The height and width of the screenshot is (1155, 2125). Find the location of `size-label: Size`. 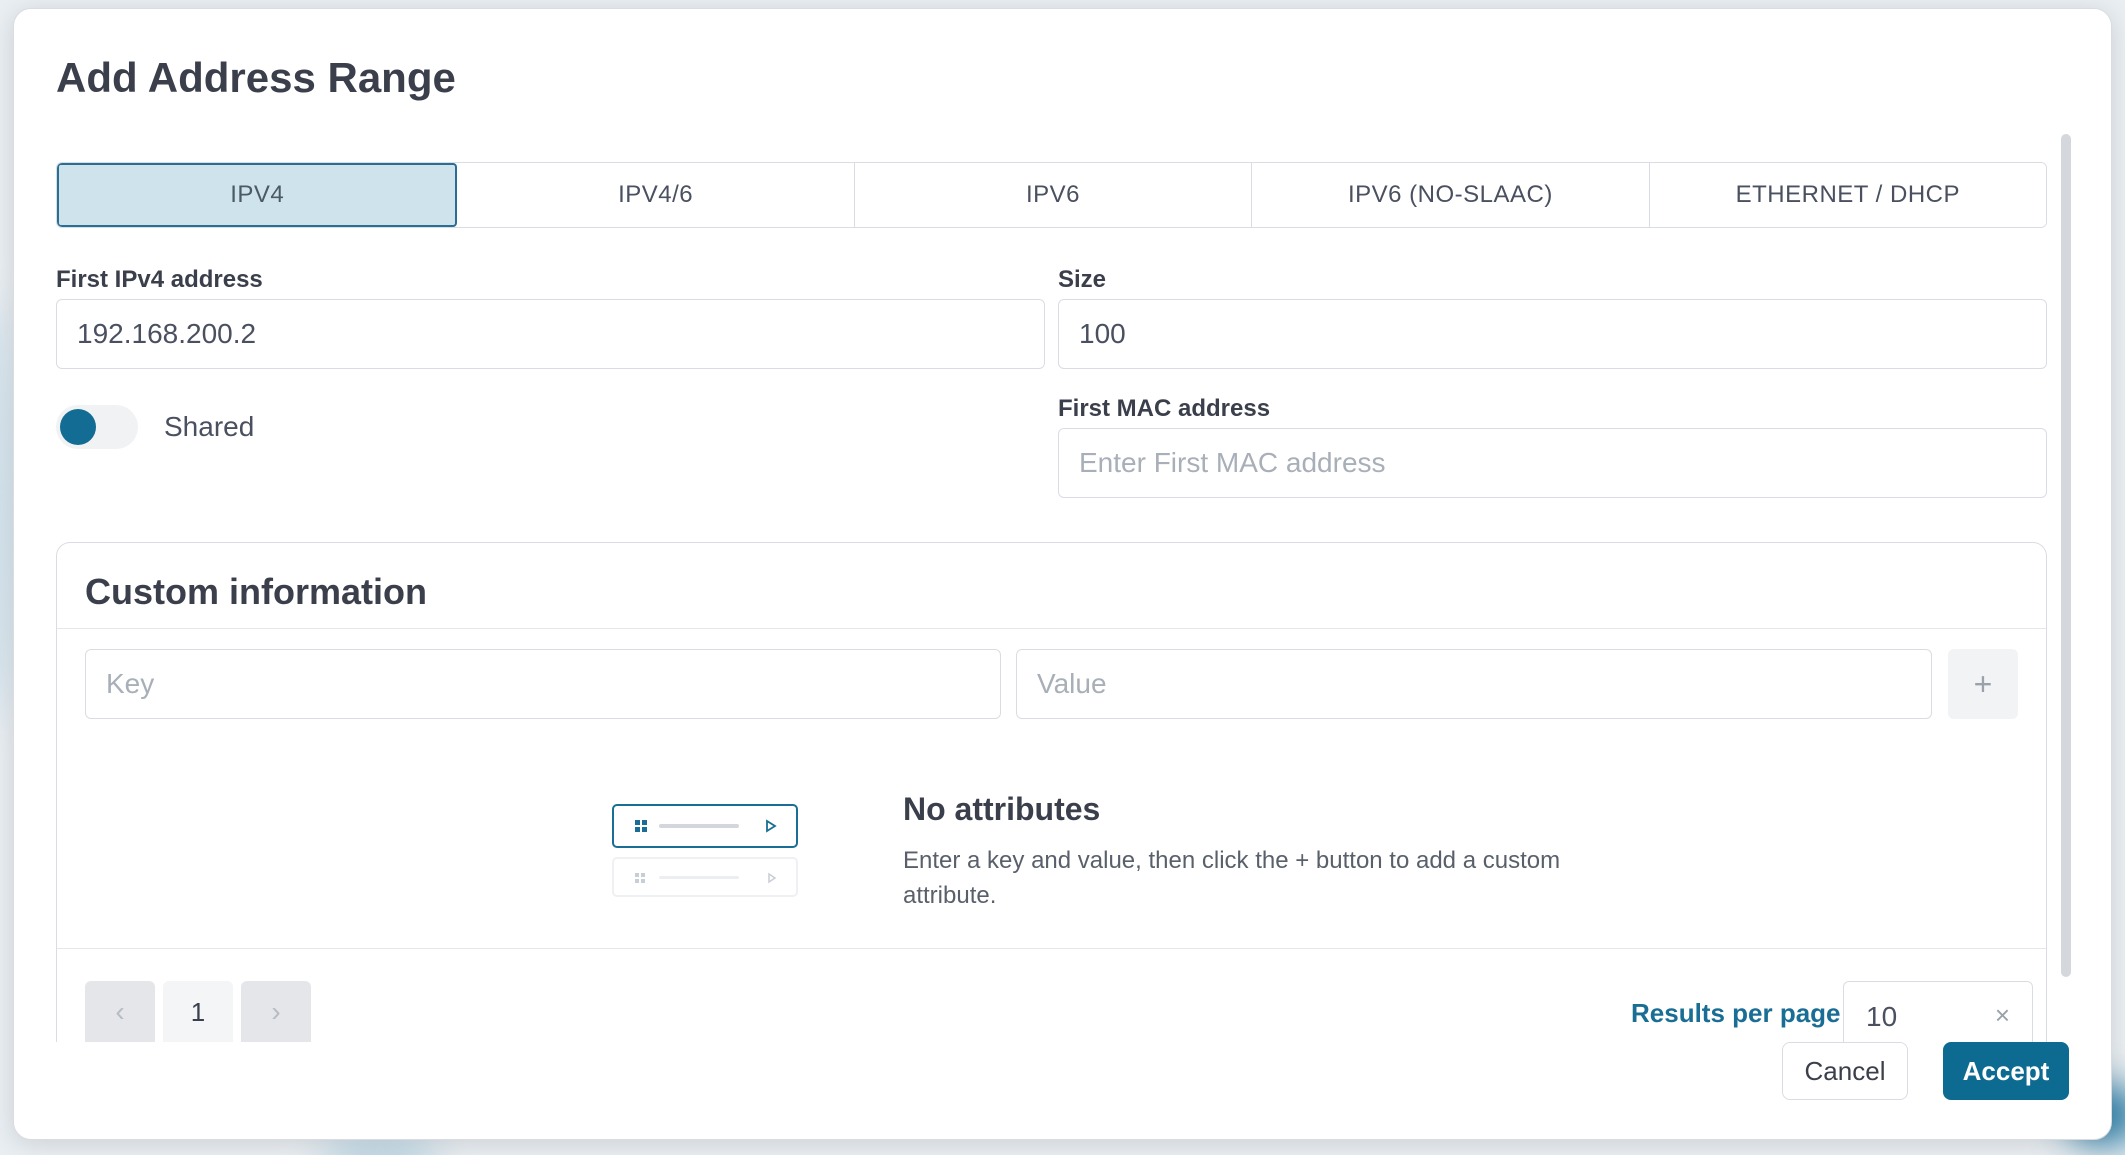

size-label: Size is located at coordinates (1082, 279).